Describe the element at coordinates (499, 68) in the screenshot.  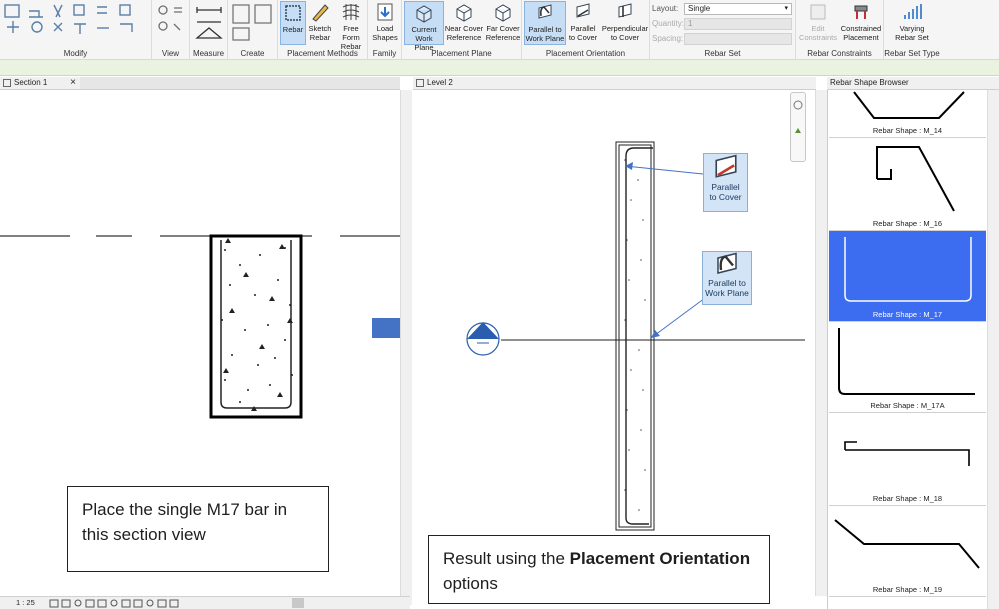
I see `options-bar` at that location.